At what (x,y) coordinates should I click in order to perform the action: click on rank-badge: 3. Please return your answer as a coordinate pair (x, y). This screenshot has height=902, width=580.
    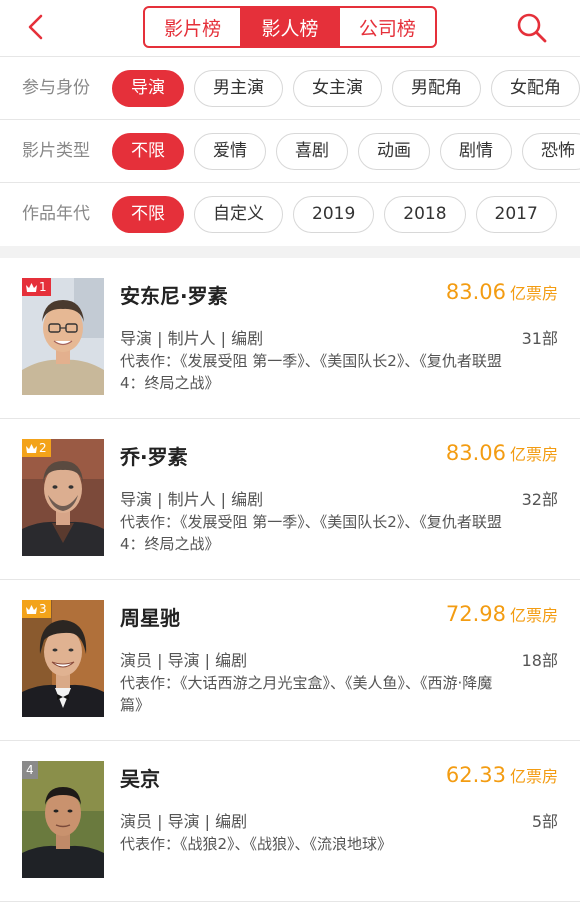
    Looking at the image, I should click on (36, 609).